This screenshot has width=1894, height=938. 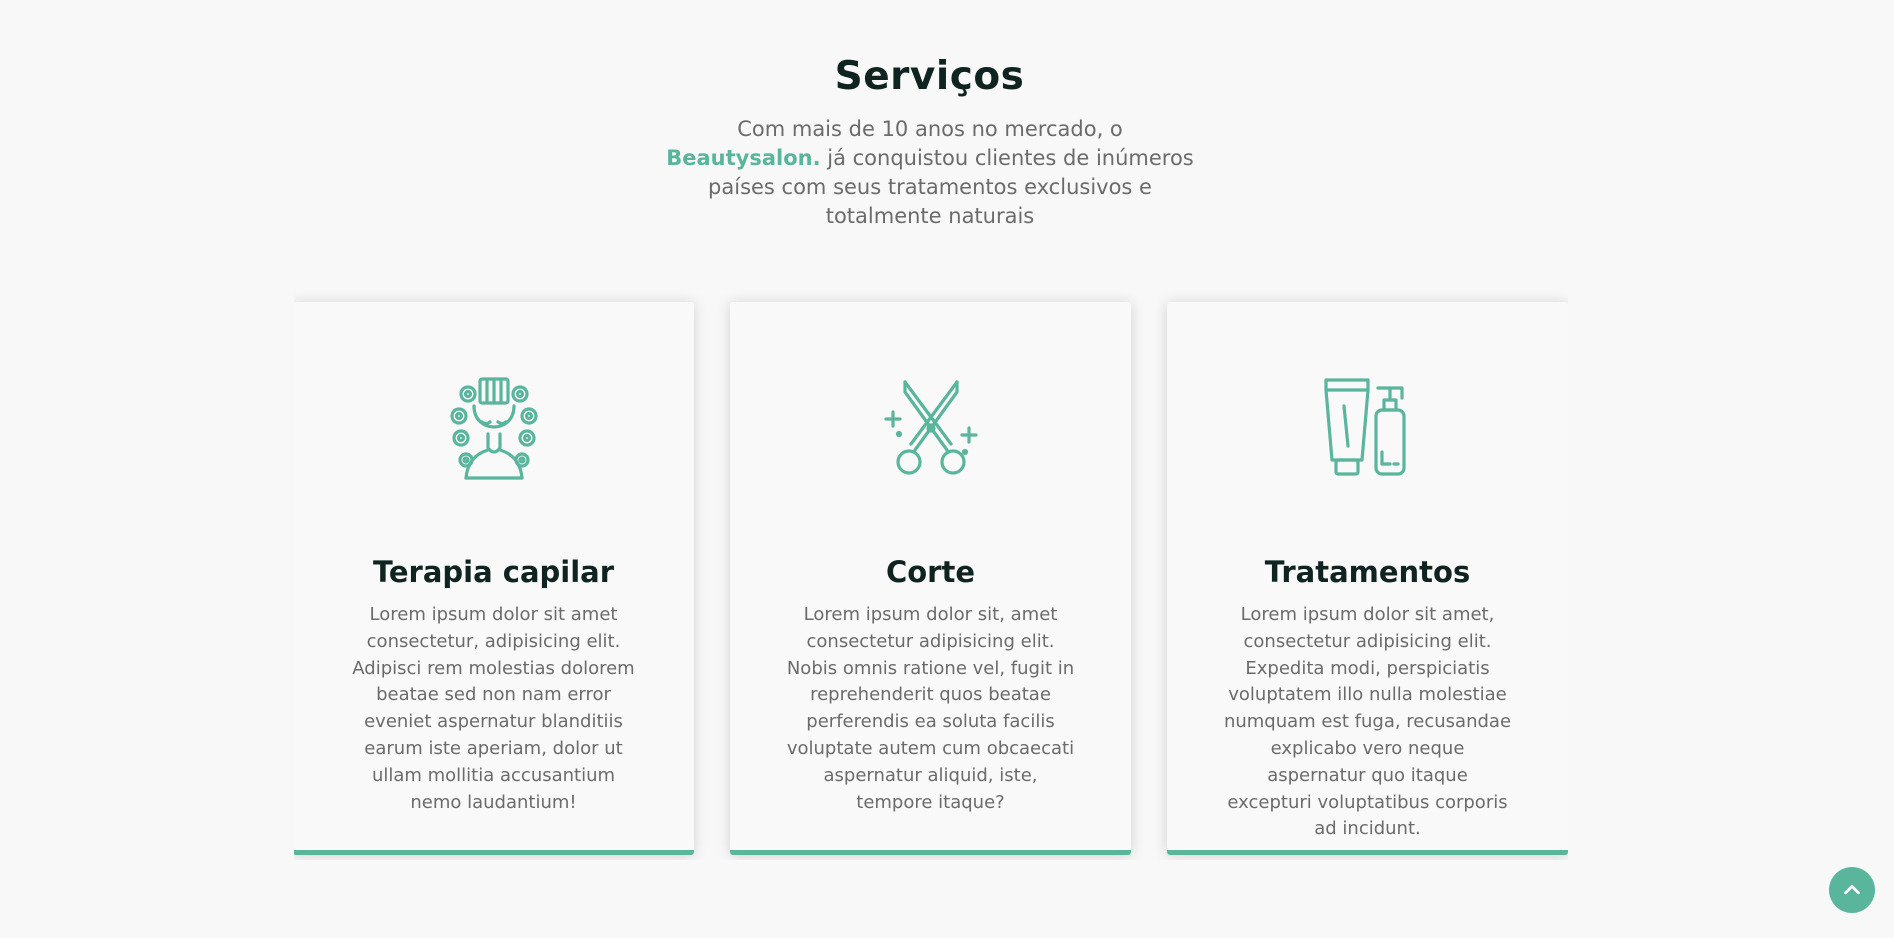 What do you see at coordinates (931, 428) in the screenshot?
I see `scissors-icon` at bounding box center [931, 428].